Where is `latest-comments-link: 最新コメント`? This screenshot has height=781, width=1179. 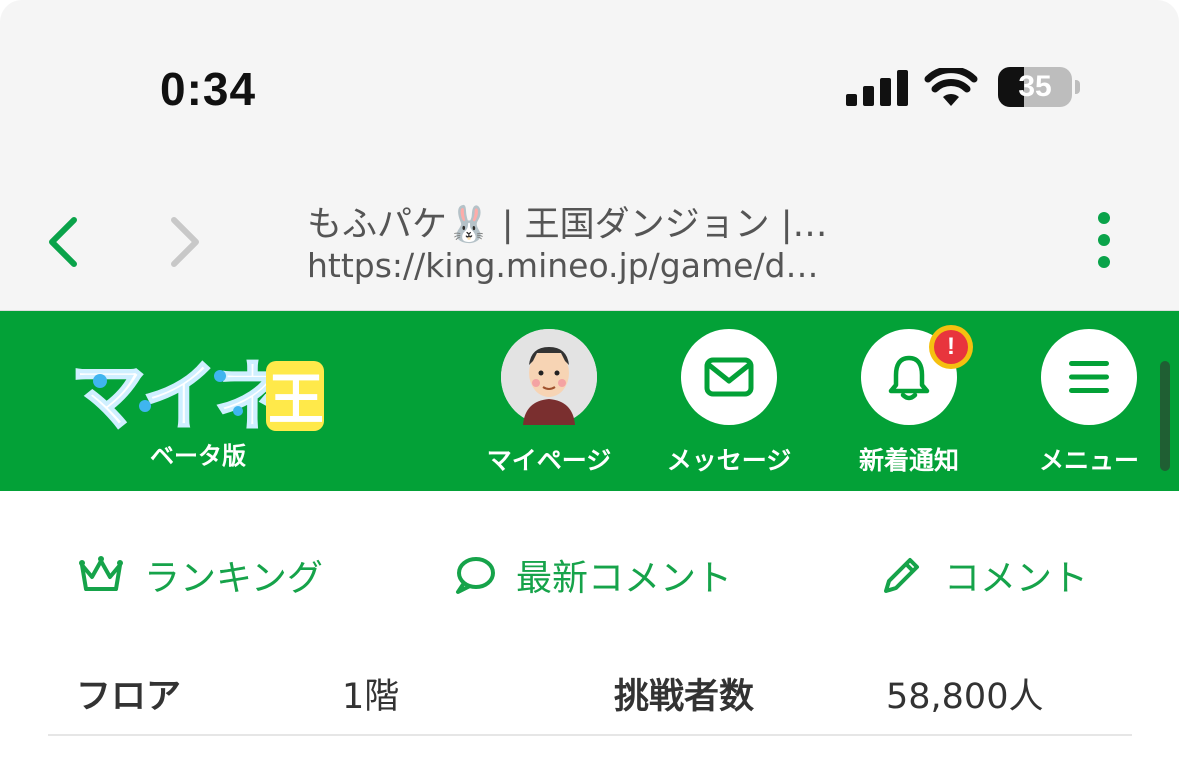 latest-comments-link: 最新コメント is located at coordinates (593, 575).